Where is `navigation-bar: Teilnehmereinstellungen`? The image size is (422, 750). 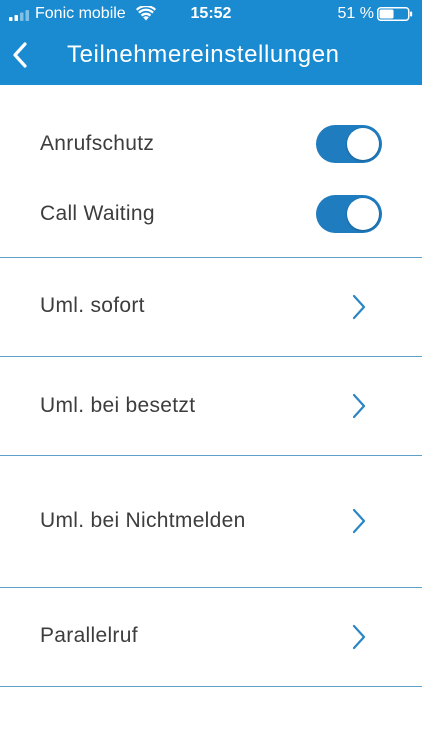 navigation-bar: Teilnehmereinstellungen is located at coordinates (211, 56).